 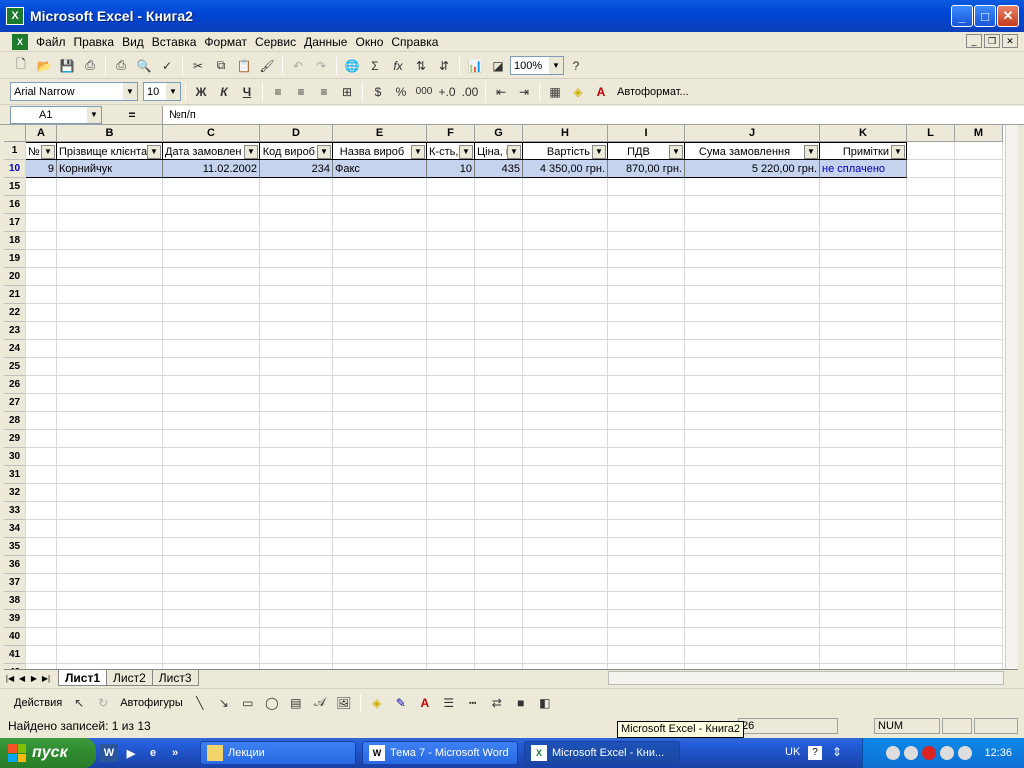 I want to click on help-icon: ?, so click(x=815, y=753).